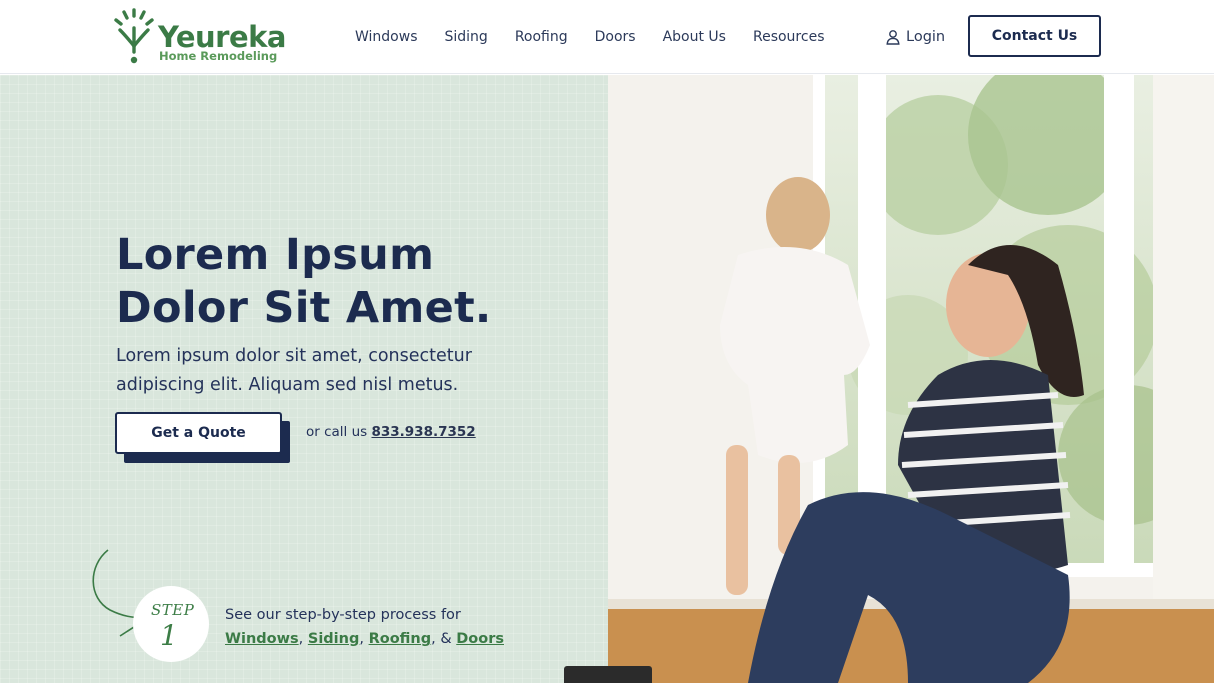 This screenshot has height=683, width=1214. Describe the element at coordinates (480, 639) in the screenshot. I see `step-link-doors: Doors` at that location.